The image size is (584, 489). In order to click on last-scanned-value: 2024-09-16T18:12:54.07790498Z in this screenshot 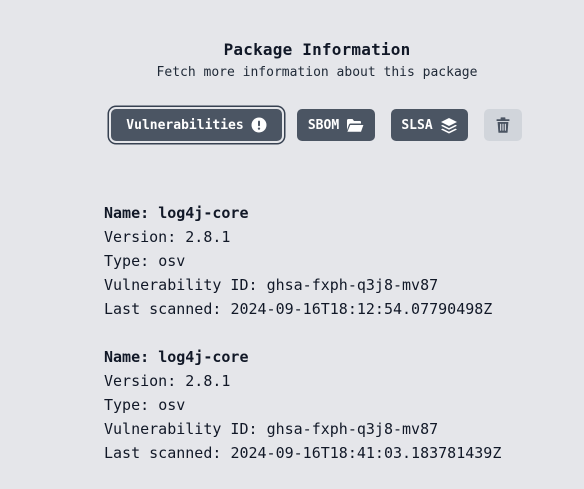, I will do `click(361, 309)`.